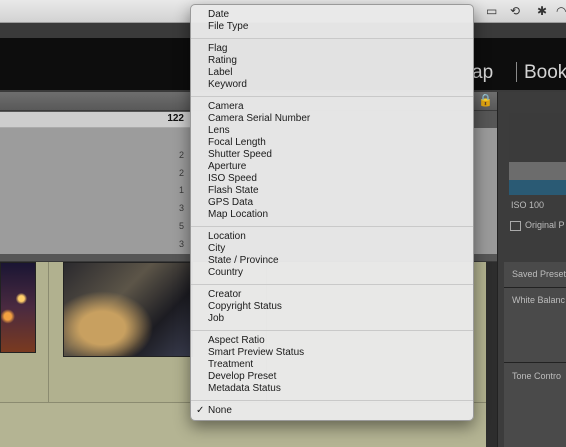 This screenshot has width=566, height=447. What do you see at coordinates (227, 85) in the screenshot?
I see `menu-item-keyword: Keyword` at bounding box center [227, 85].